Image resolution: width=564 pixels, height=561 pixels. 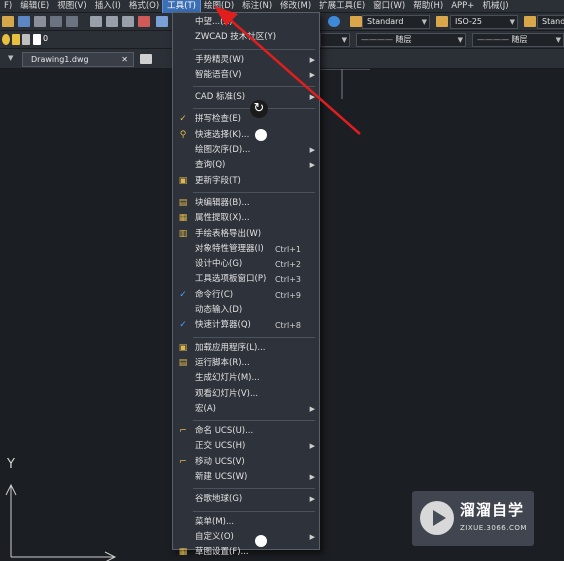 I want to click on tab-drawing1: Drawing1.dwg ✕, so click(x=78, y=59).